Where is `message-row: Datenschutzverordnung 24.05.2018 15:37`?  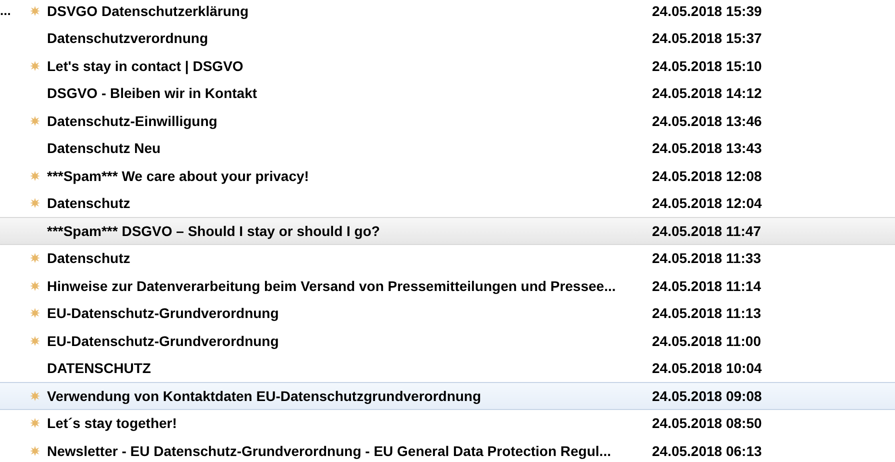 message-row: Datenschutzverordnung 24.05.2018 15:37 is located at coordinates (447, 38).